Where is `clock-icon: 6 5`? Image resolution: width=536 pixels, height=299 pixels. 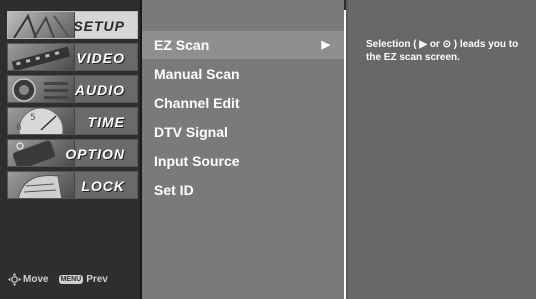 clock-icon: 6 5 is located at coordinates (41, 121).